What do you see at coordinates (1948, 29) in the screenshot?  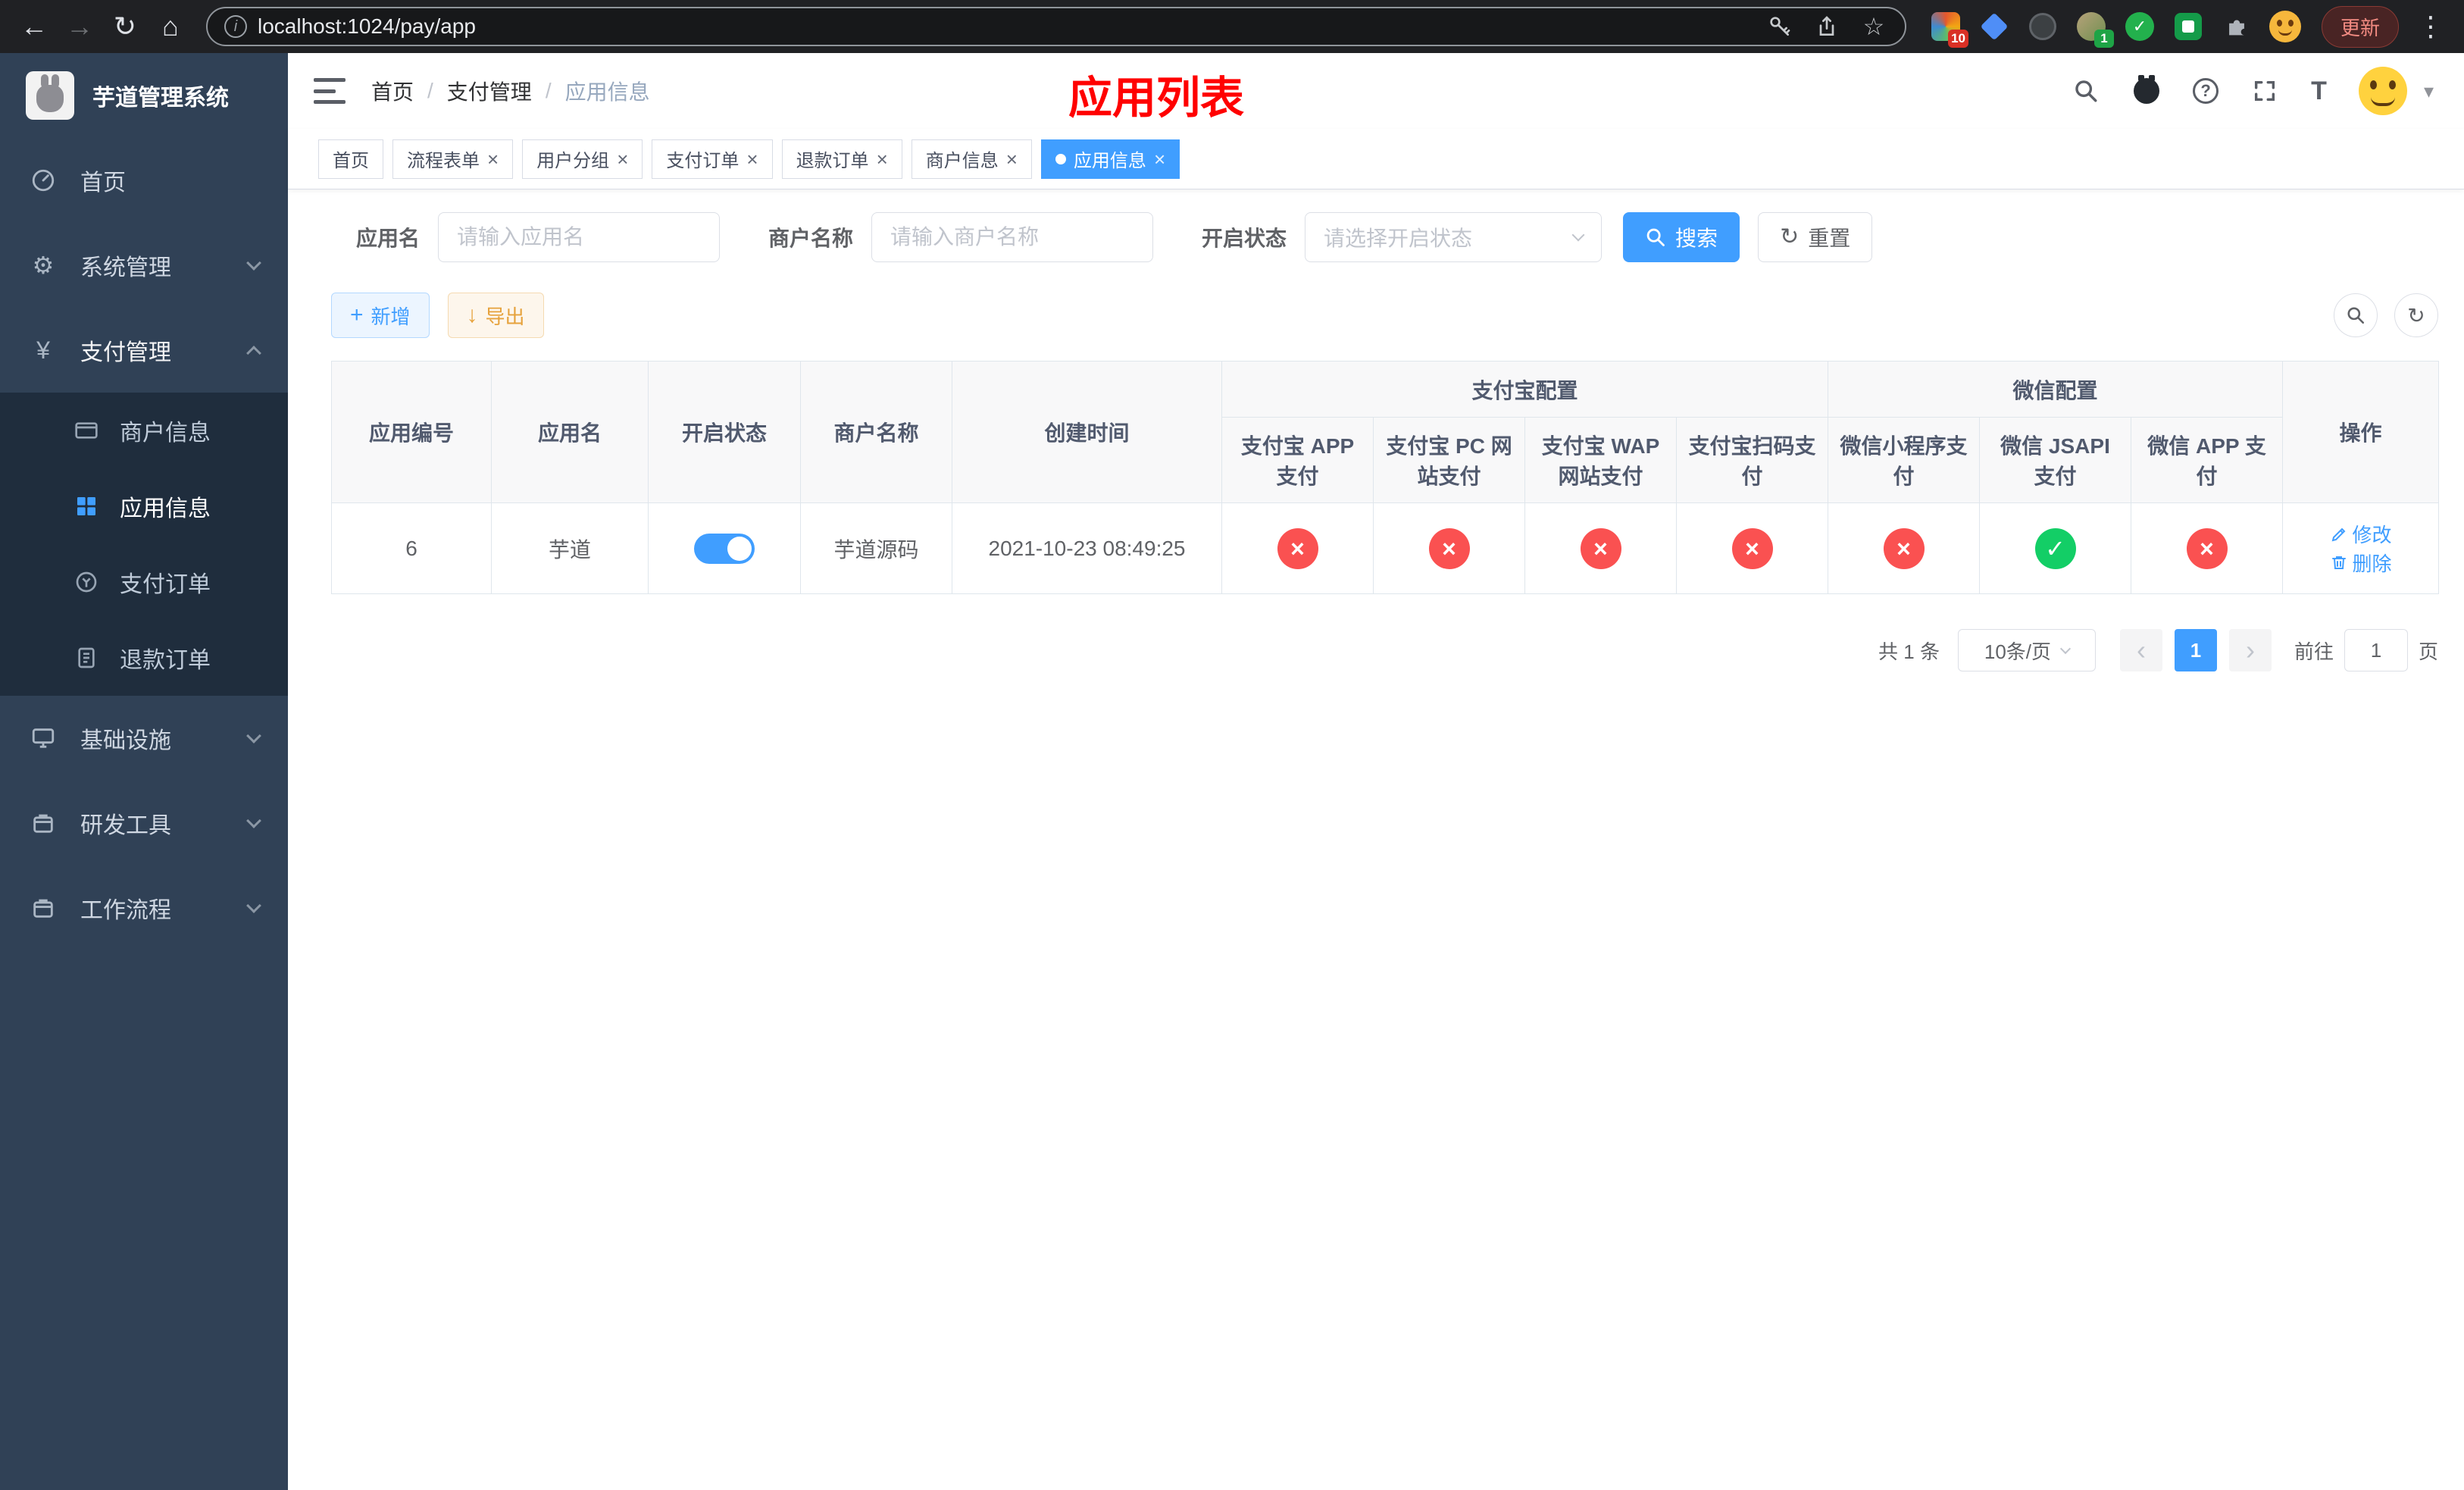 I see `extension-icon: 10` at bounding box center [1948, 29].